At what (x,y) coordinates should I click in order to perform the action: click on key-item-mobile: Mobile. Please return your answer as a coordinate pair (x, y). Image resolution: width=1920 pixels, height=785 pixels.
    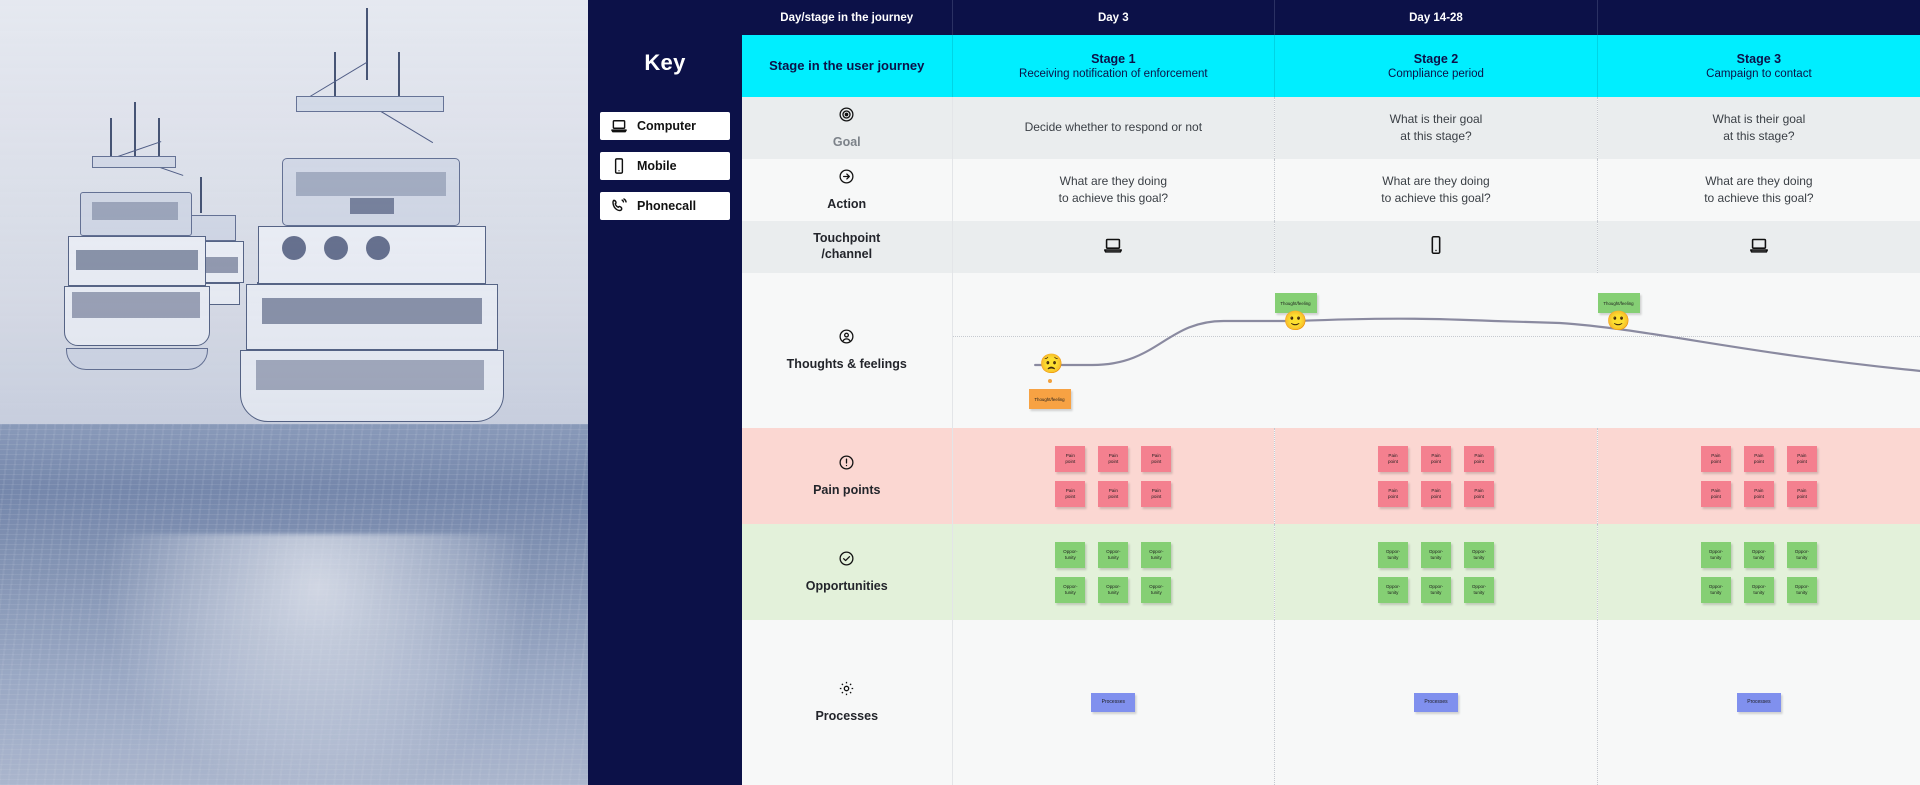
    Looking at the image, I should click on (665, 166).